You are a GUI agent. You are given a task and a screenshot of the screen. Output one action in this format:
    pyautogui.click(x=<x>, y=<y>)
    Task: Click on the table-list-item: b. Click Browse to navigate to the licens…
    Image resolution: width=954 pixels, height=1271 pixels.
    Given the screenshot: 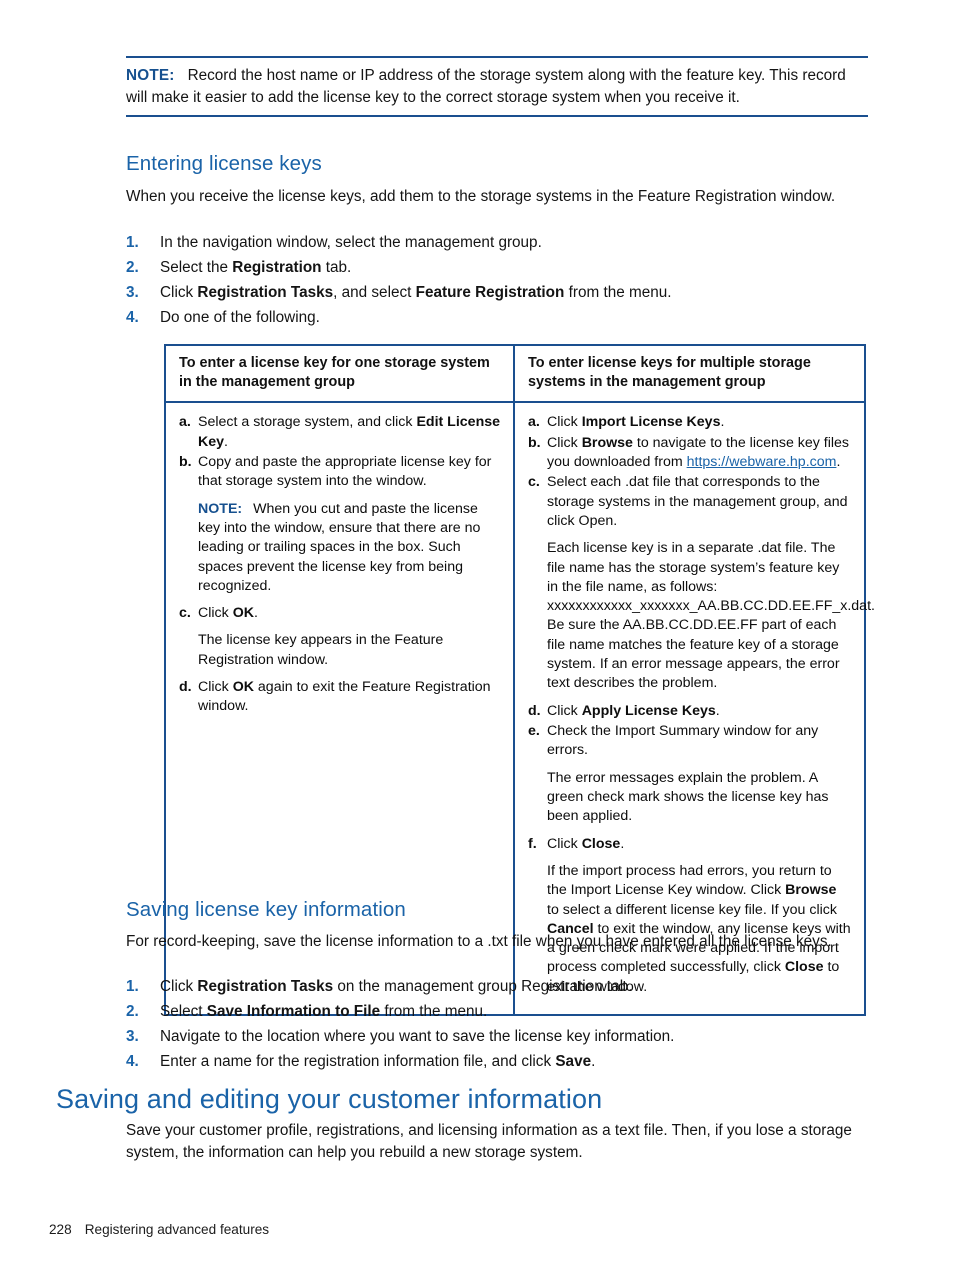 What is the action you would take?
    pyautogui.click(x=690, y=453)
    